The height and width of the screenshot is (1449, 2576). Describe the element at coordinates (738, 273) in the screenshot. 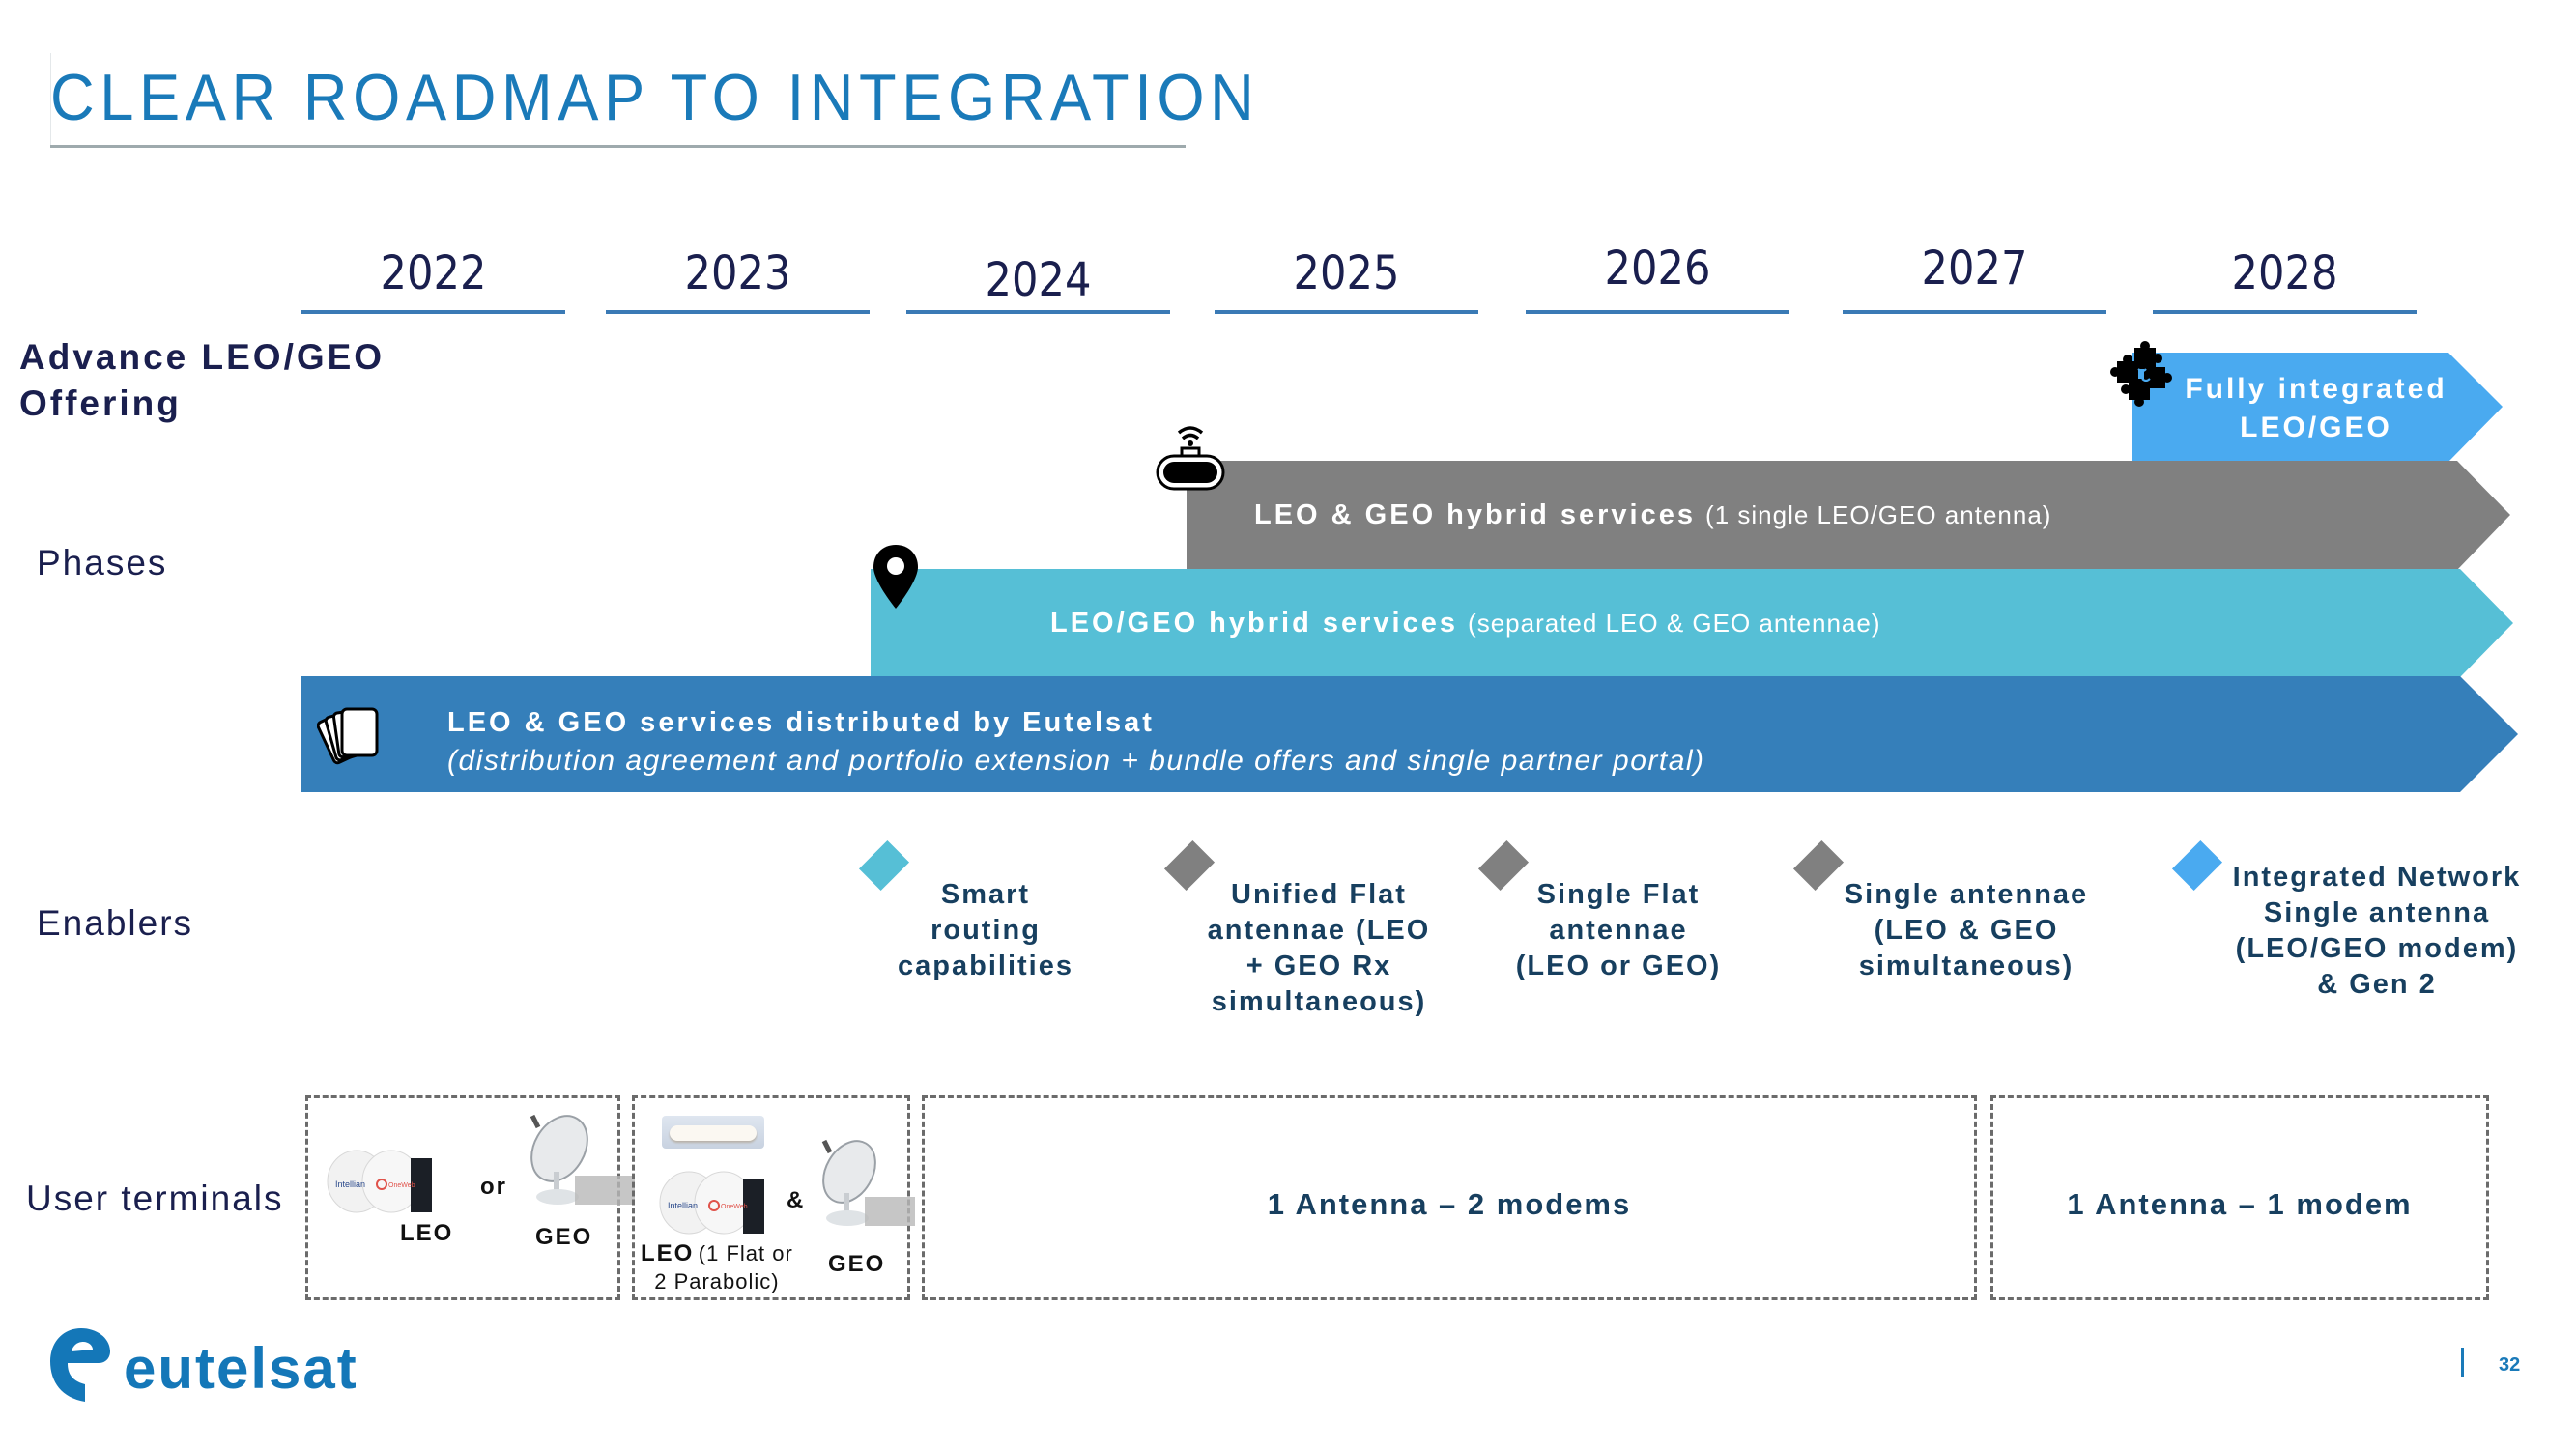

I see `year-2023: 2023` at that location.